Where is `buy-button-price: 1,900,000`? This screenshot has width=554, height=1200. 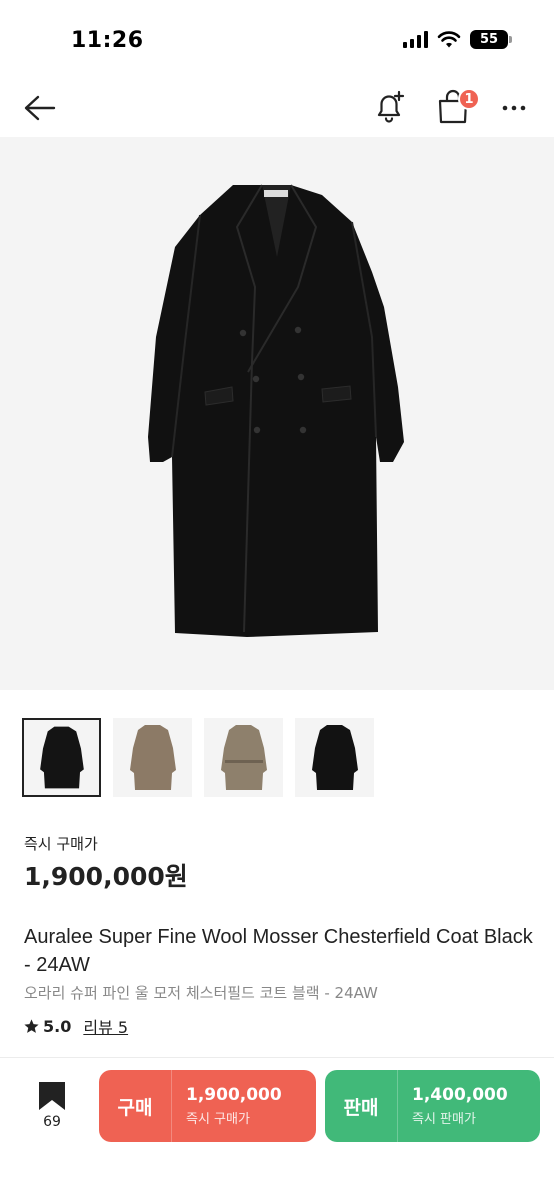 buy-button-price: 1,900,000 is located at coordinates (234, 1095).